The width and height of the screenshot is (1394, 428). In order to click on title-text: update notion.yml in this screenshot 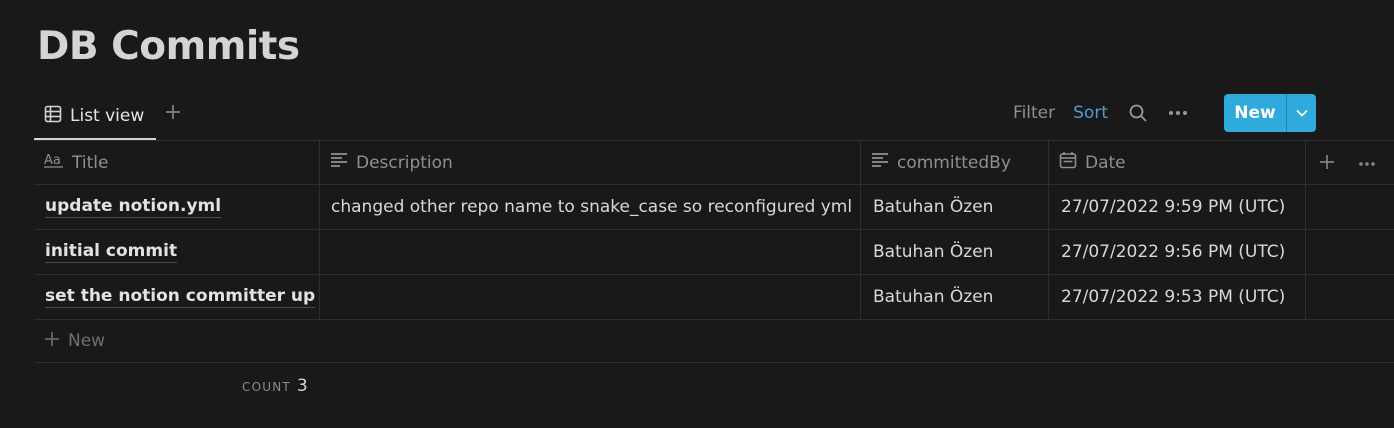, I will do `click(133, 207)`.